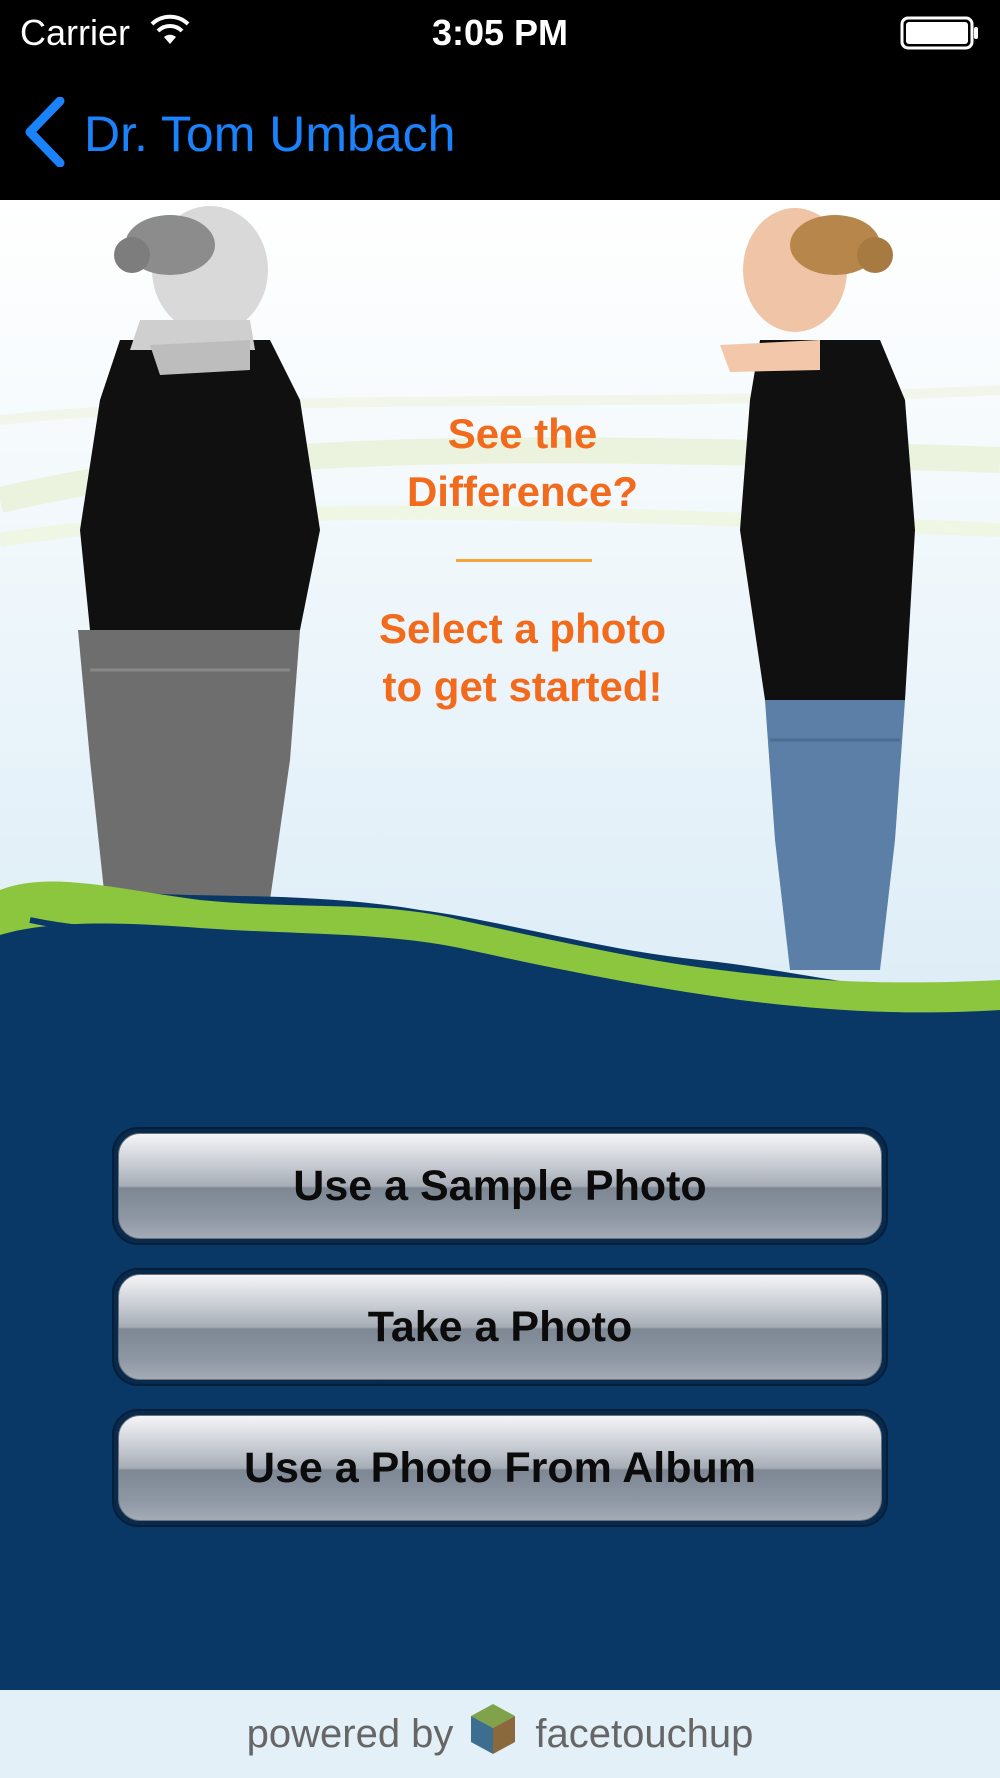  Describe the element at coordinates (522, 433) in the screenshot. I see `hero-title-line1: See the` at that location.